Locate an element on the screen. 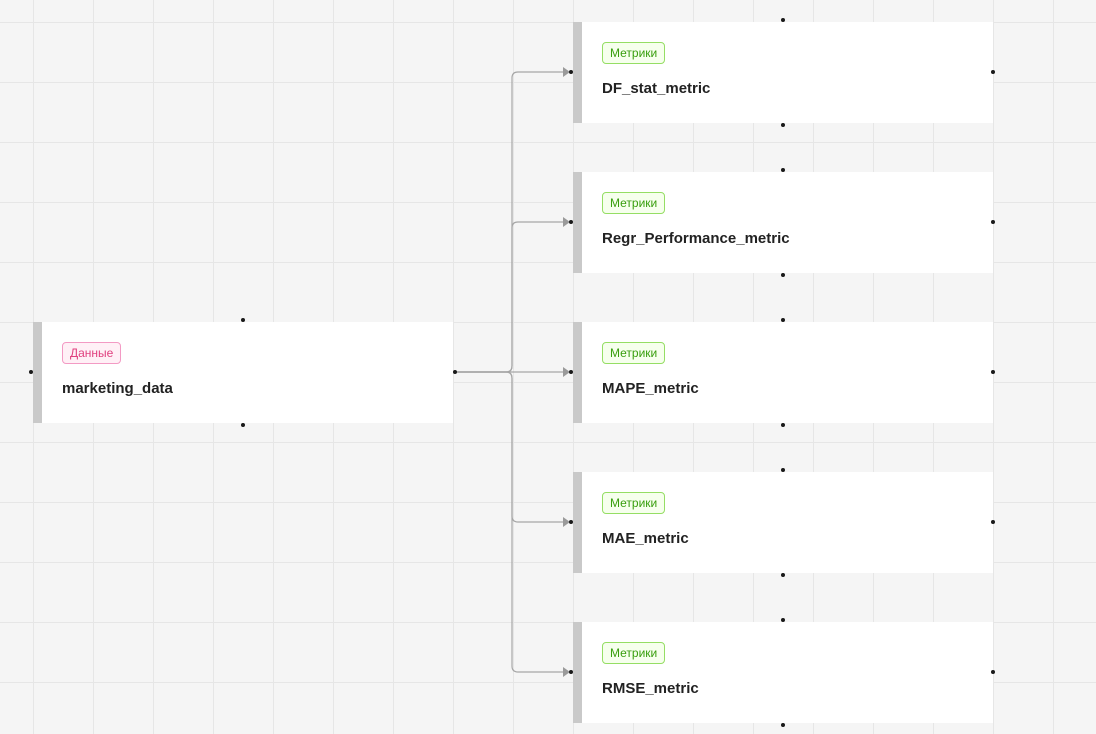  node-type-tag-data: Данные is located at coordinates (92, 353).